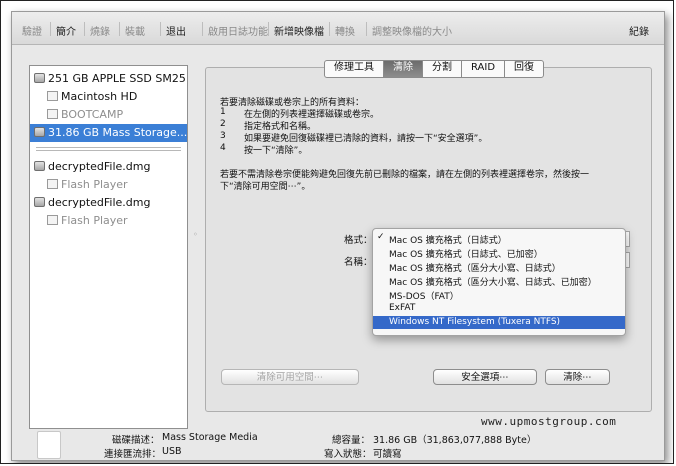  Describe the element at coordinates (223, 112) in the screenshot. I see `step-number: 1` at that location.